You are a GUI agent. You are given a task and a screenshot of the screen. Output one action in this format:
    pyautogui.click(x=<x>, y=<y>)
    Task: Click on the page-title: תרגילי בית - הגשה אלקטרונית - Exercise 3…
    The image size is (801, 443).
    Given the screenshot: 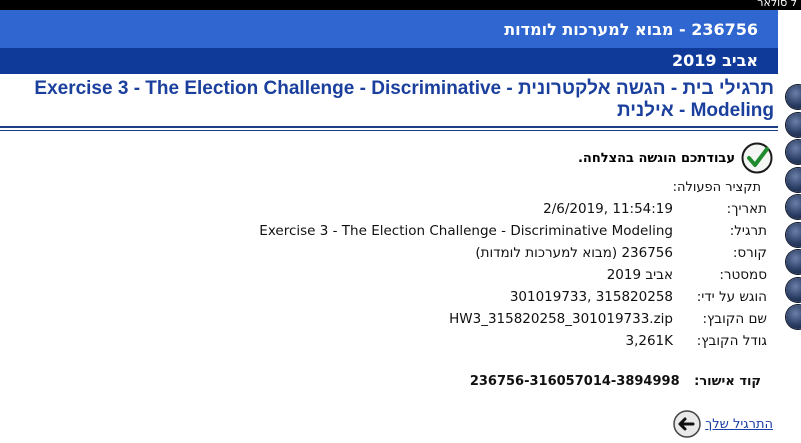 What is the action you would take?
    pyautogui.click(x=404, y=99)
    